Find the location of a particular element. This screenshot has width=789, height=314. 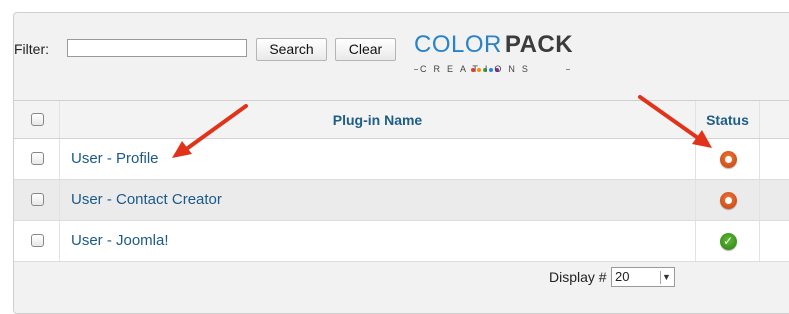

header-name-cell: Plug-in Name is located at coordinates (378, 119).